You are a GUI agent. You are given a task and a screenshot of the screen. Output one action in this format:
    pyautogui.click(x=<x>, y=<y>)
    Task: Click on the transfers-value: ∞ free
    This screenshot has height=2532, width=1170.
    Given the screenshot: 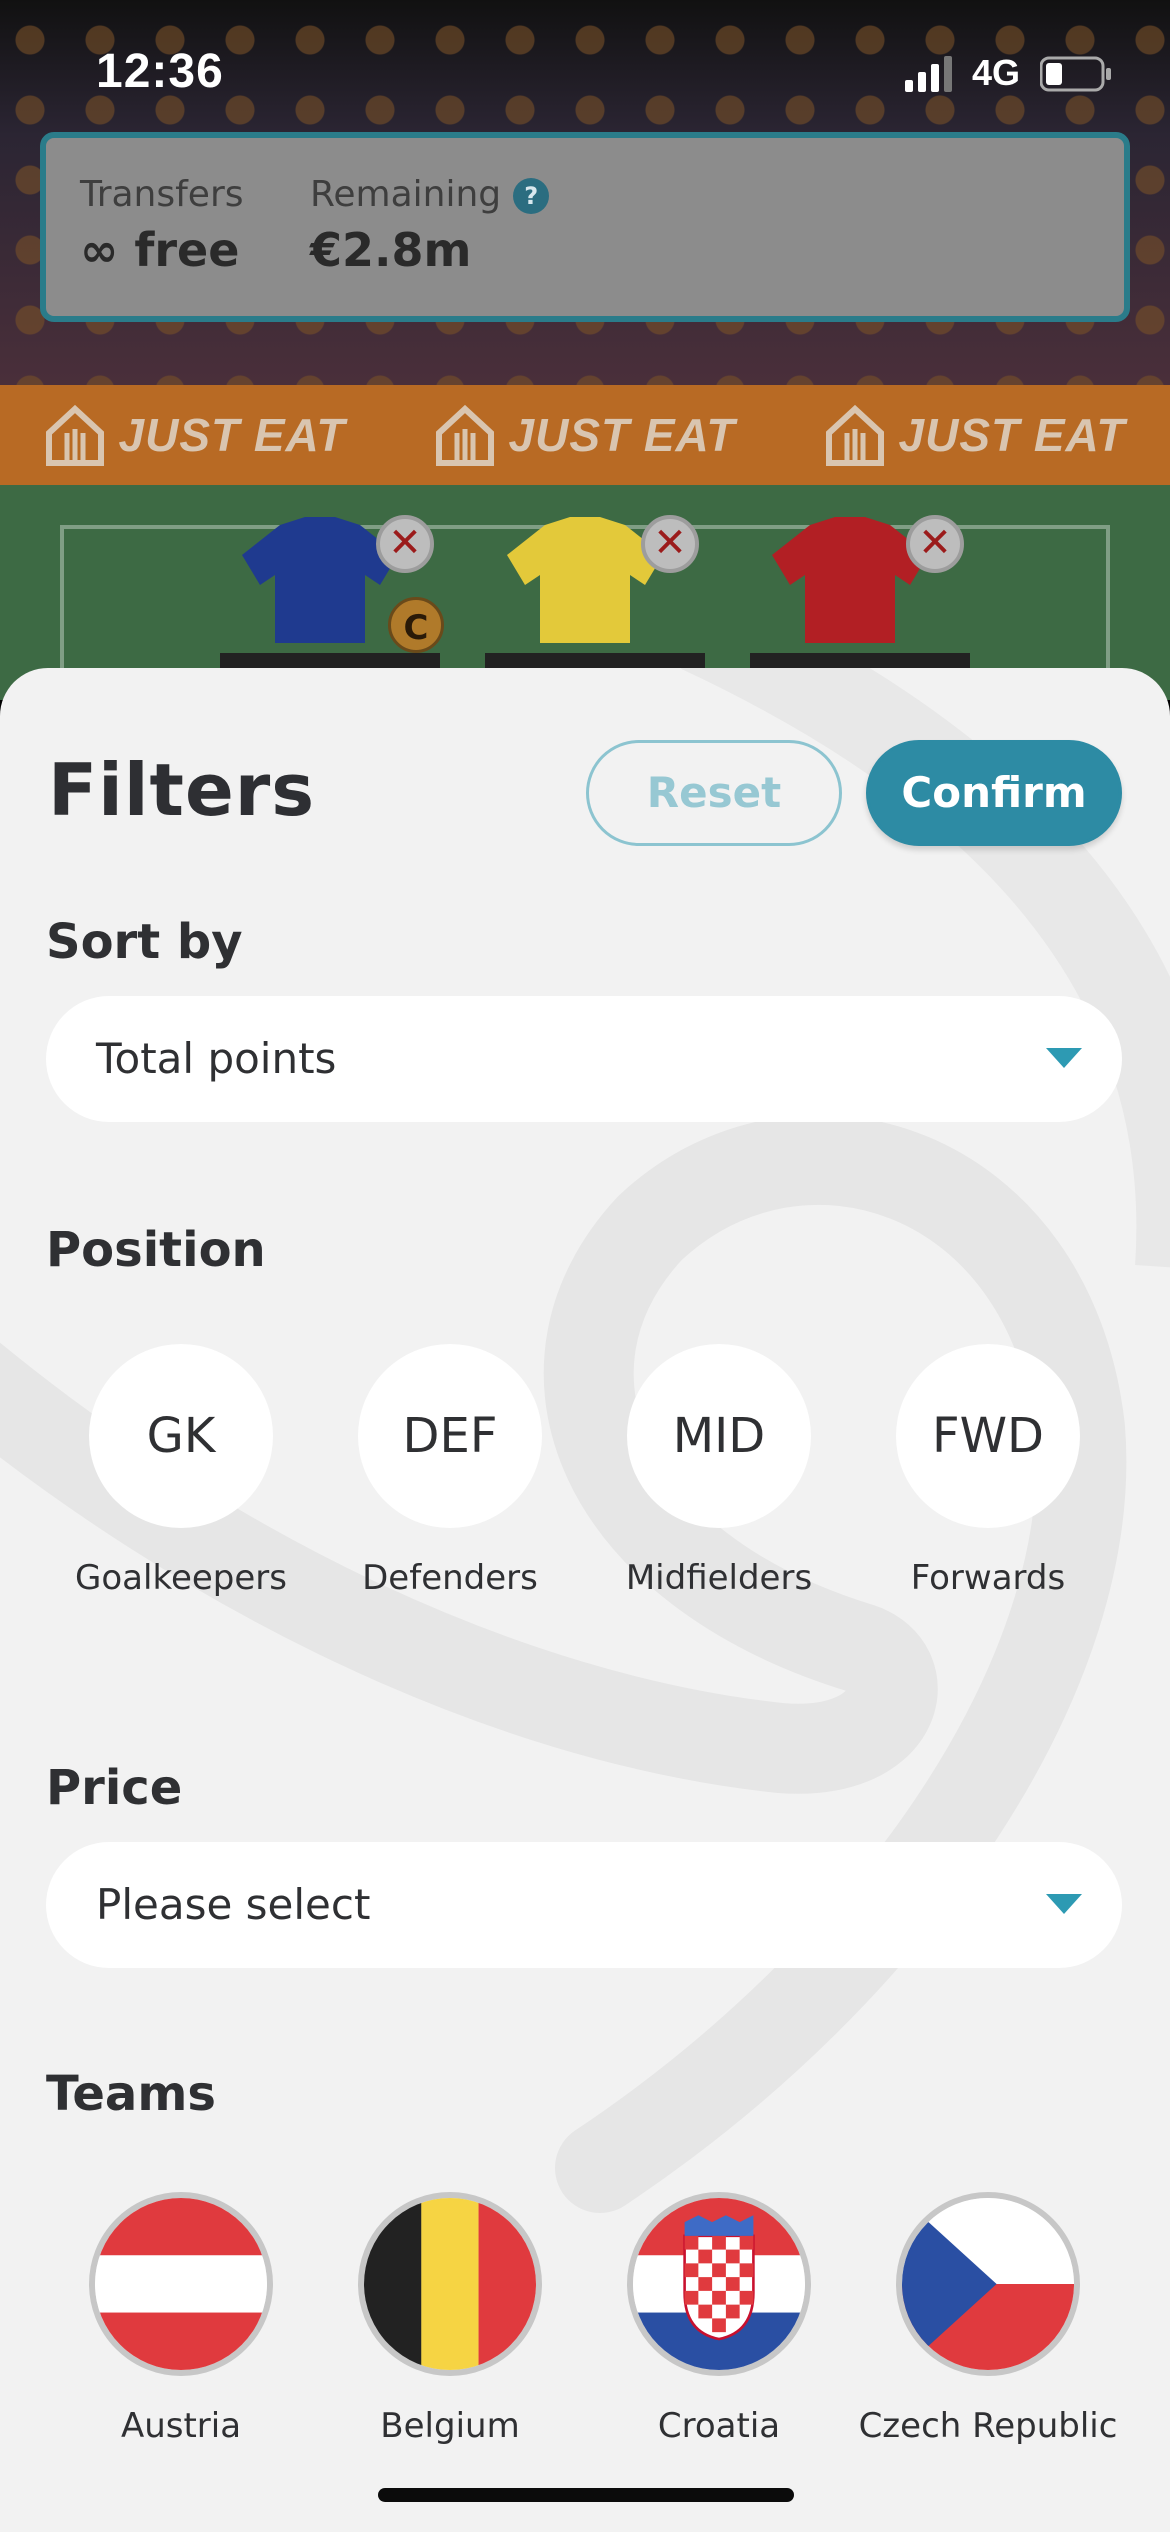 What is the action you would take?
    pyautogui.click(x=160, y=250)
    